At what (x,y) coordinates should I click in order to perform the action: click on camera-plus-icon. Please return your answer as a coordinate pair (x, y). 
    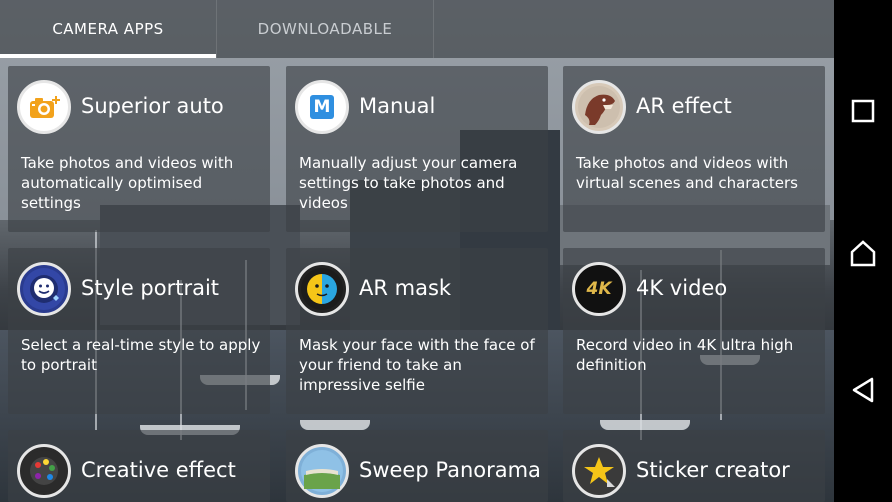
    Looking at the image, I should click on (44, 107).